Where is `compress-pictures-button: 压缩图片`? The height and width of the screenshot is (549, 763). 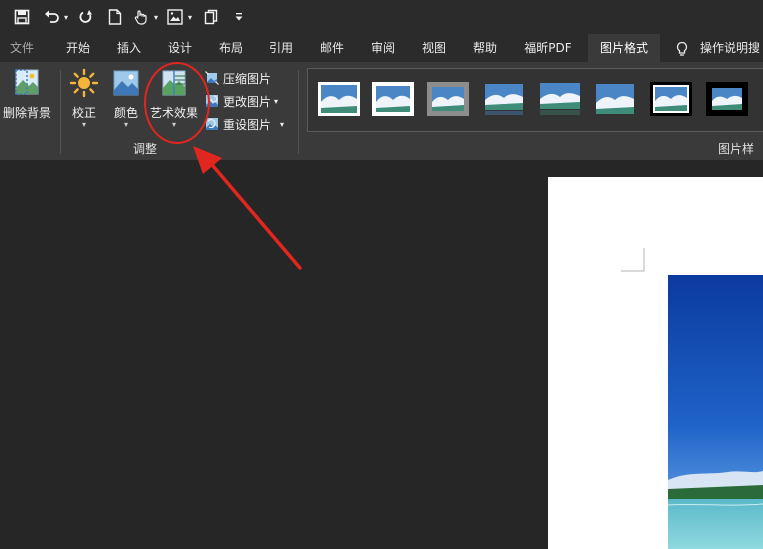
compress-pictures-button: 压缩图片 is located at coordinates (238, 78).